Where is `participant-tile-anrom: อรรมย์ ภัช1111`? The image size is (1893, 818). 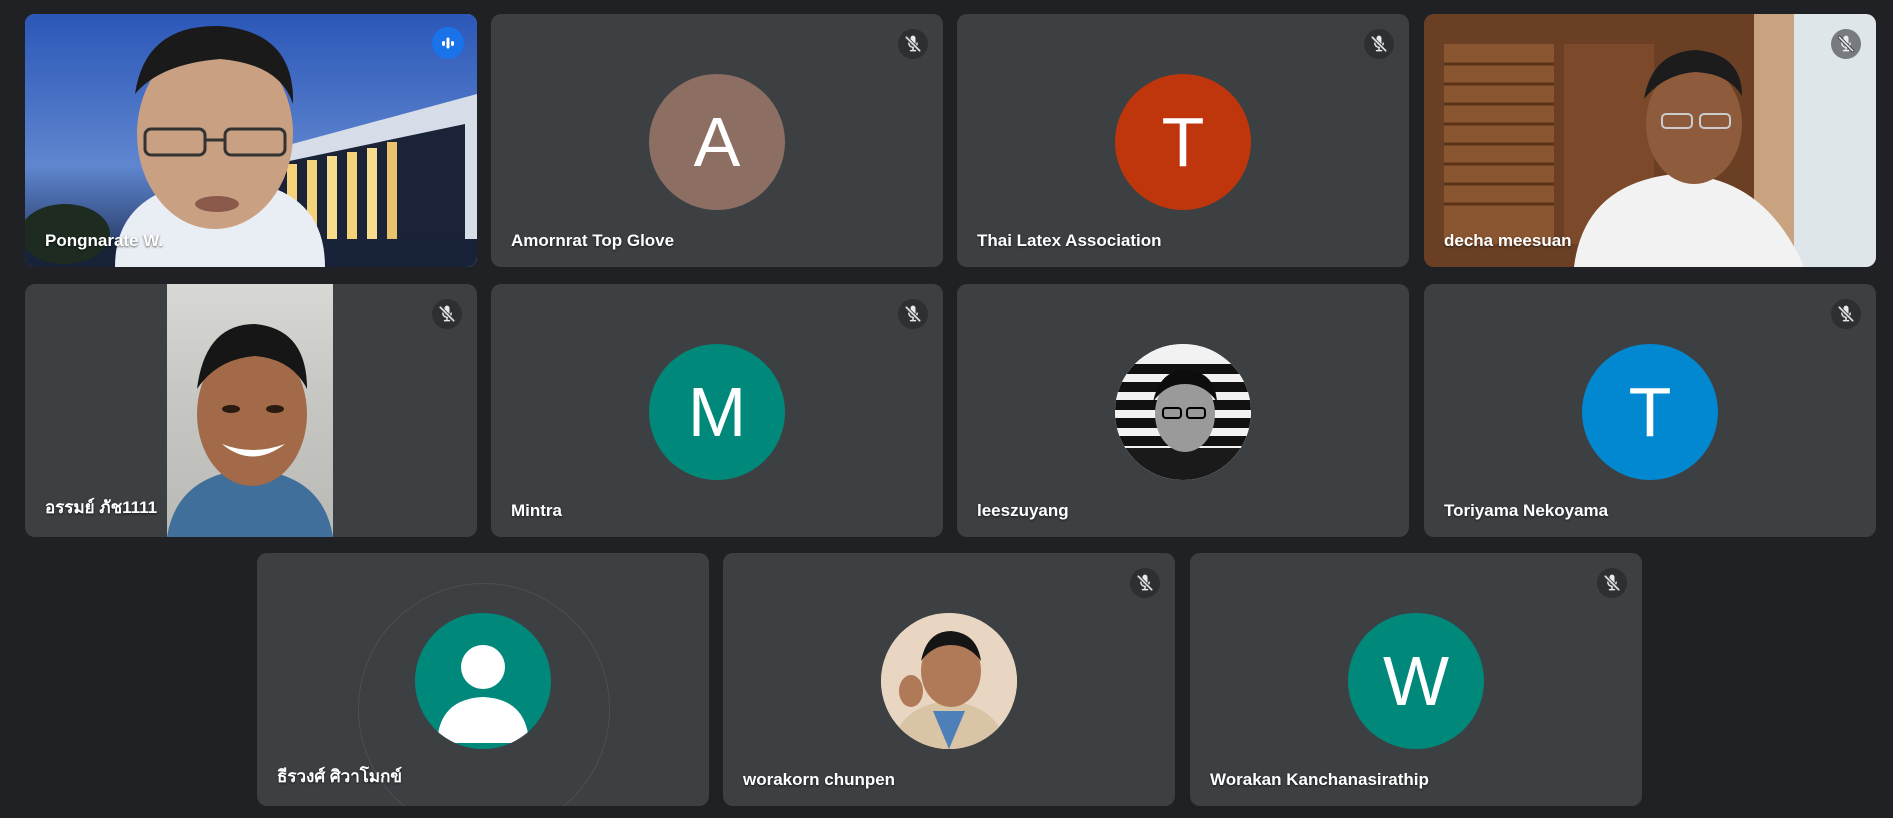
participant-tile-anrom: อรรมย์ ภัช1111 is located at coordinates (251, 410).